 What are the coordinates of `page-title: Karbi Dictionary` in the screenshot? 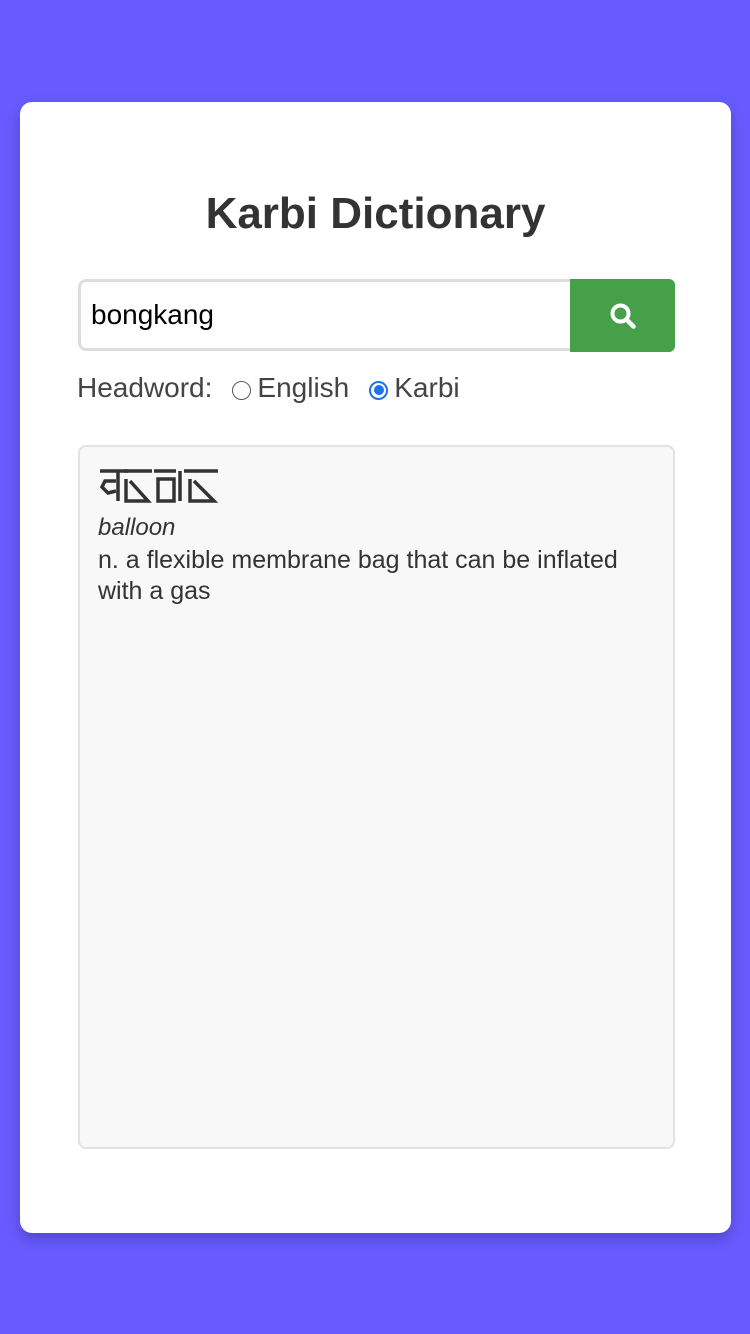 It's located at (375, 213).